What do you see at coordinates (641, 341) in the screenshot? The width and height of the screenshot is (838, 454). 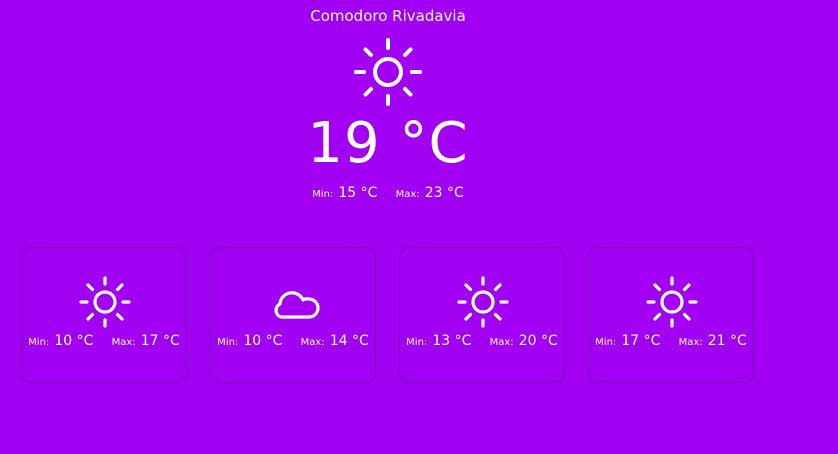 I see `min-value: 17 °C` at bounding box center [641, 341].